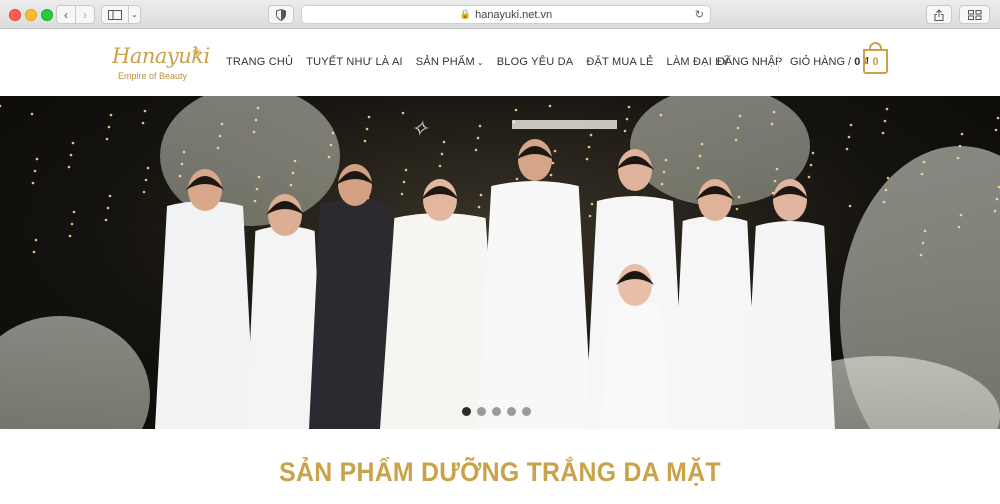 The width and height of the screenshot is (1000, 504). I want to click on nav-item-products: SẢN PHẨM ⌄, so click(450, 62).